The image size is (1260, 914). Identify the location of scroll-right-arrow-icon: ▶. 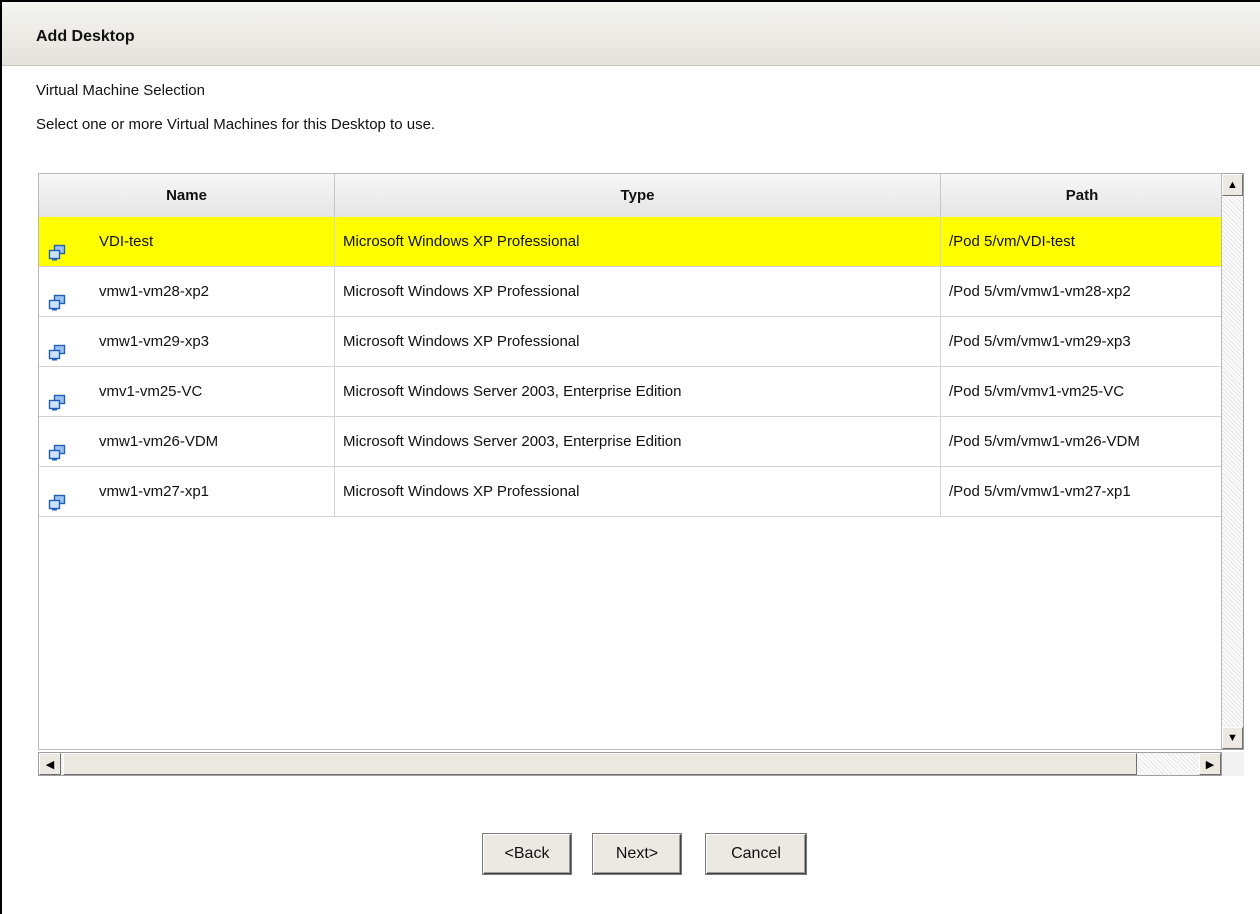
(1210, 764).